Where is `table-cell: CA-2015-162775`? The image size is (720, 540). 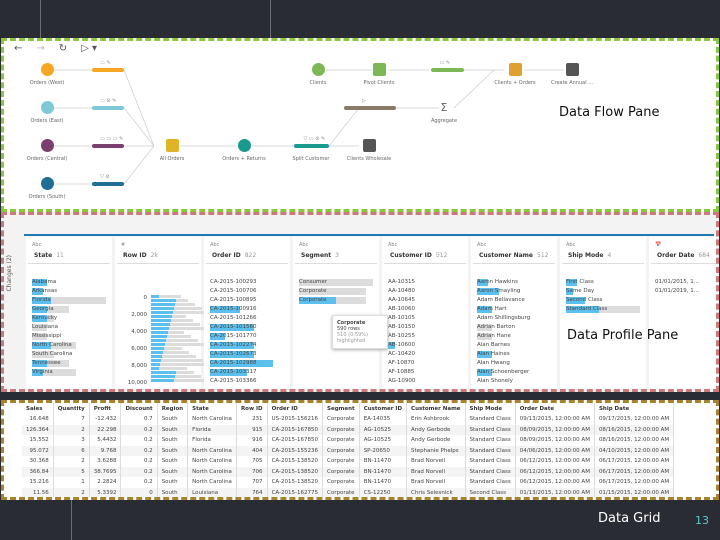 table-cell: CA-2015-162775 is located at coordinates (295, 492).